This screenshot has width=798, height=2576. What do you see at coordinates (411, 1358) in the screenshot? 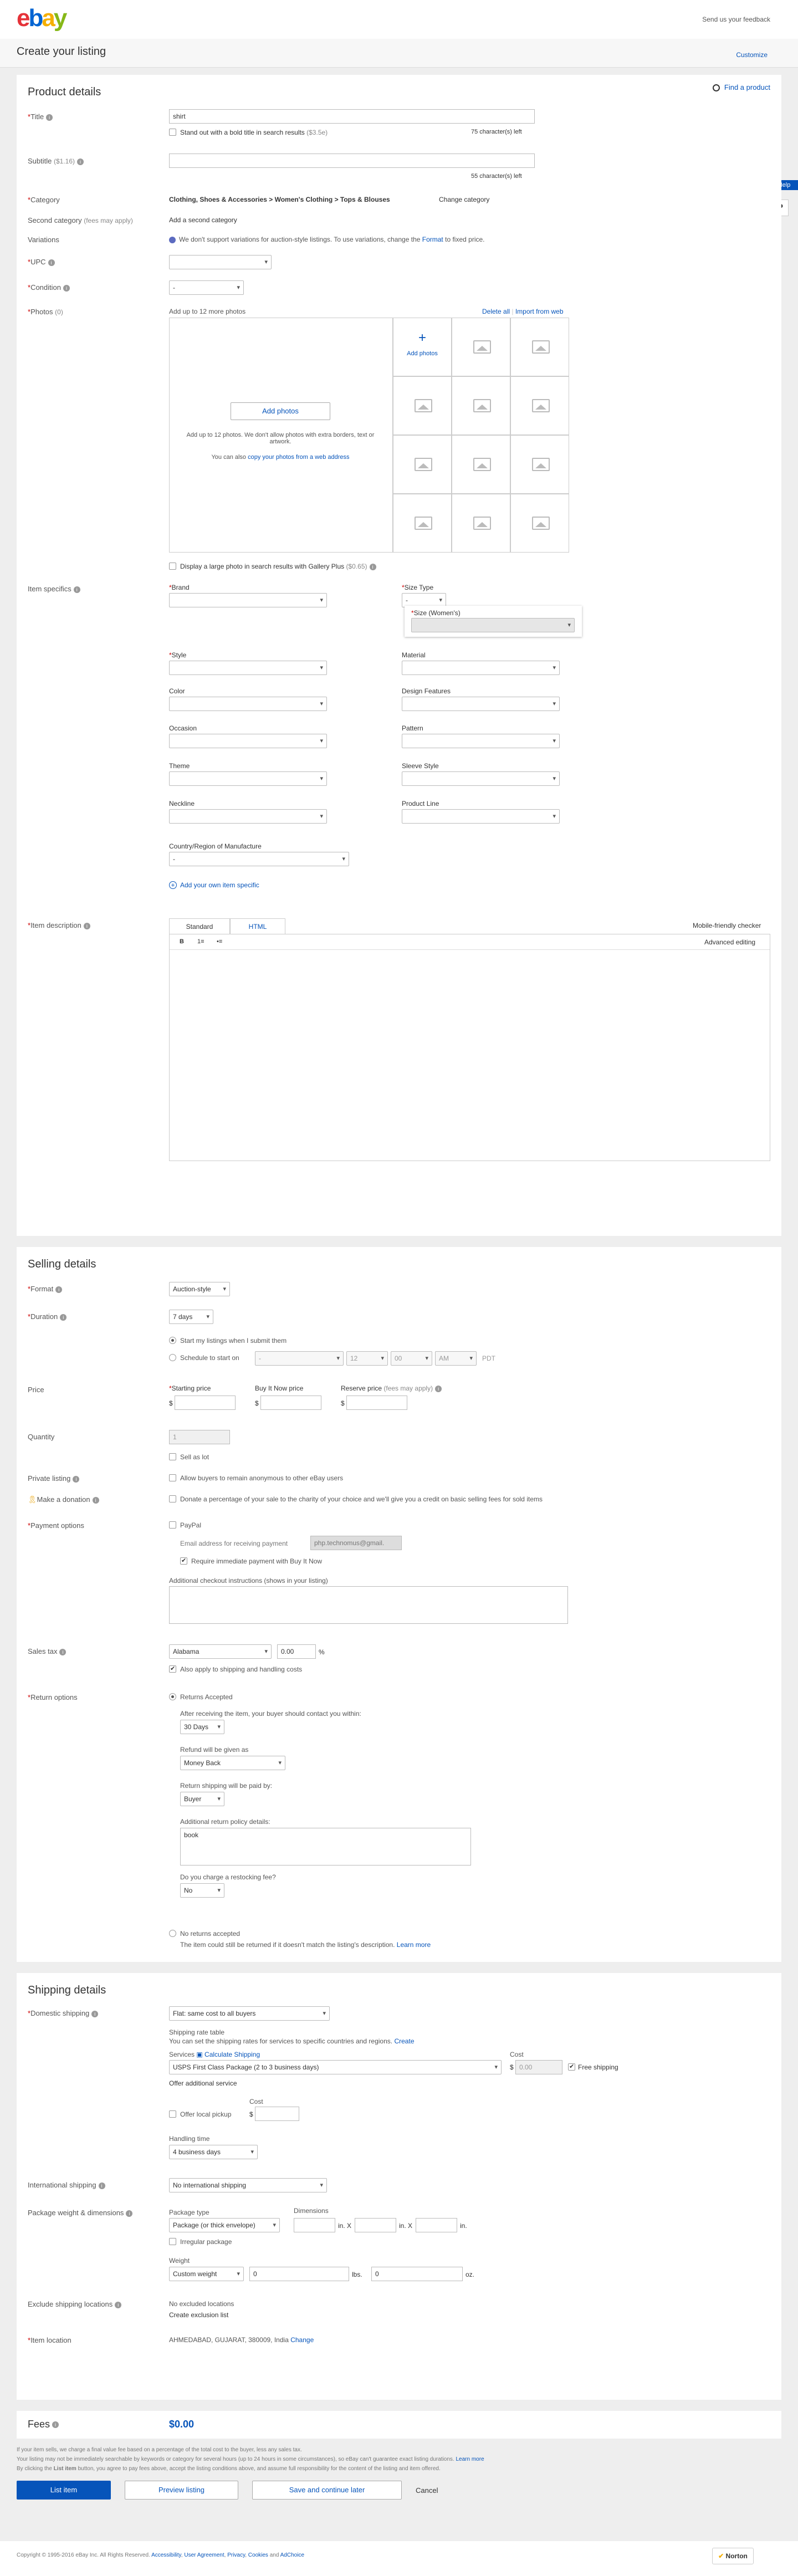
I see `schedule-minute-select: 00` at bounding box center [411, 1358].